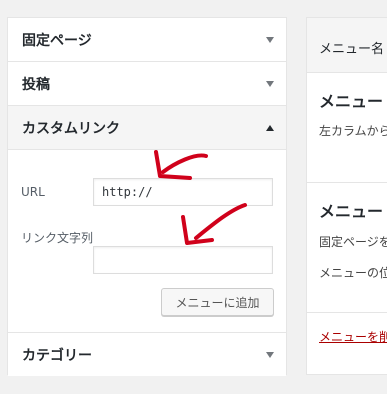  I want to click on menu-instructions-2: 固定ページを, so click(353, 242).